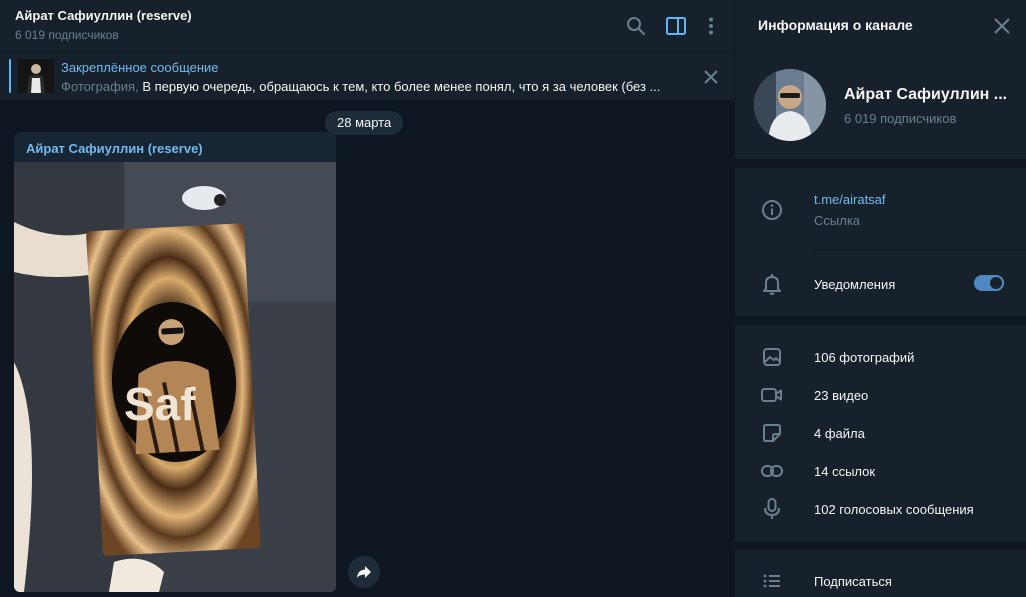 The image size is (1026, 597). I want to click on media-voice-row: 102 голосовых сообщения, so click(880, 509).